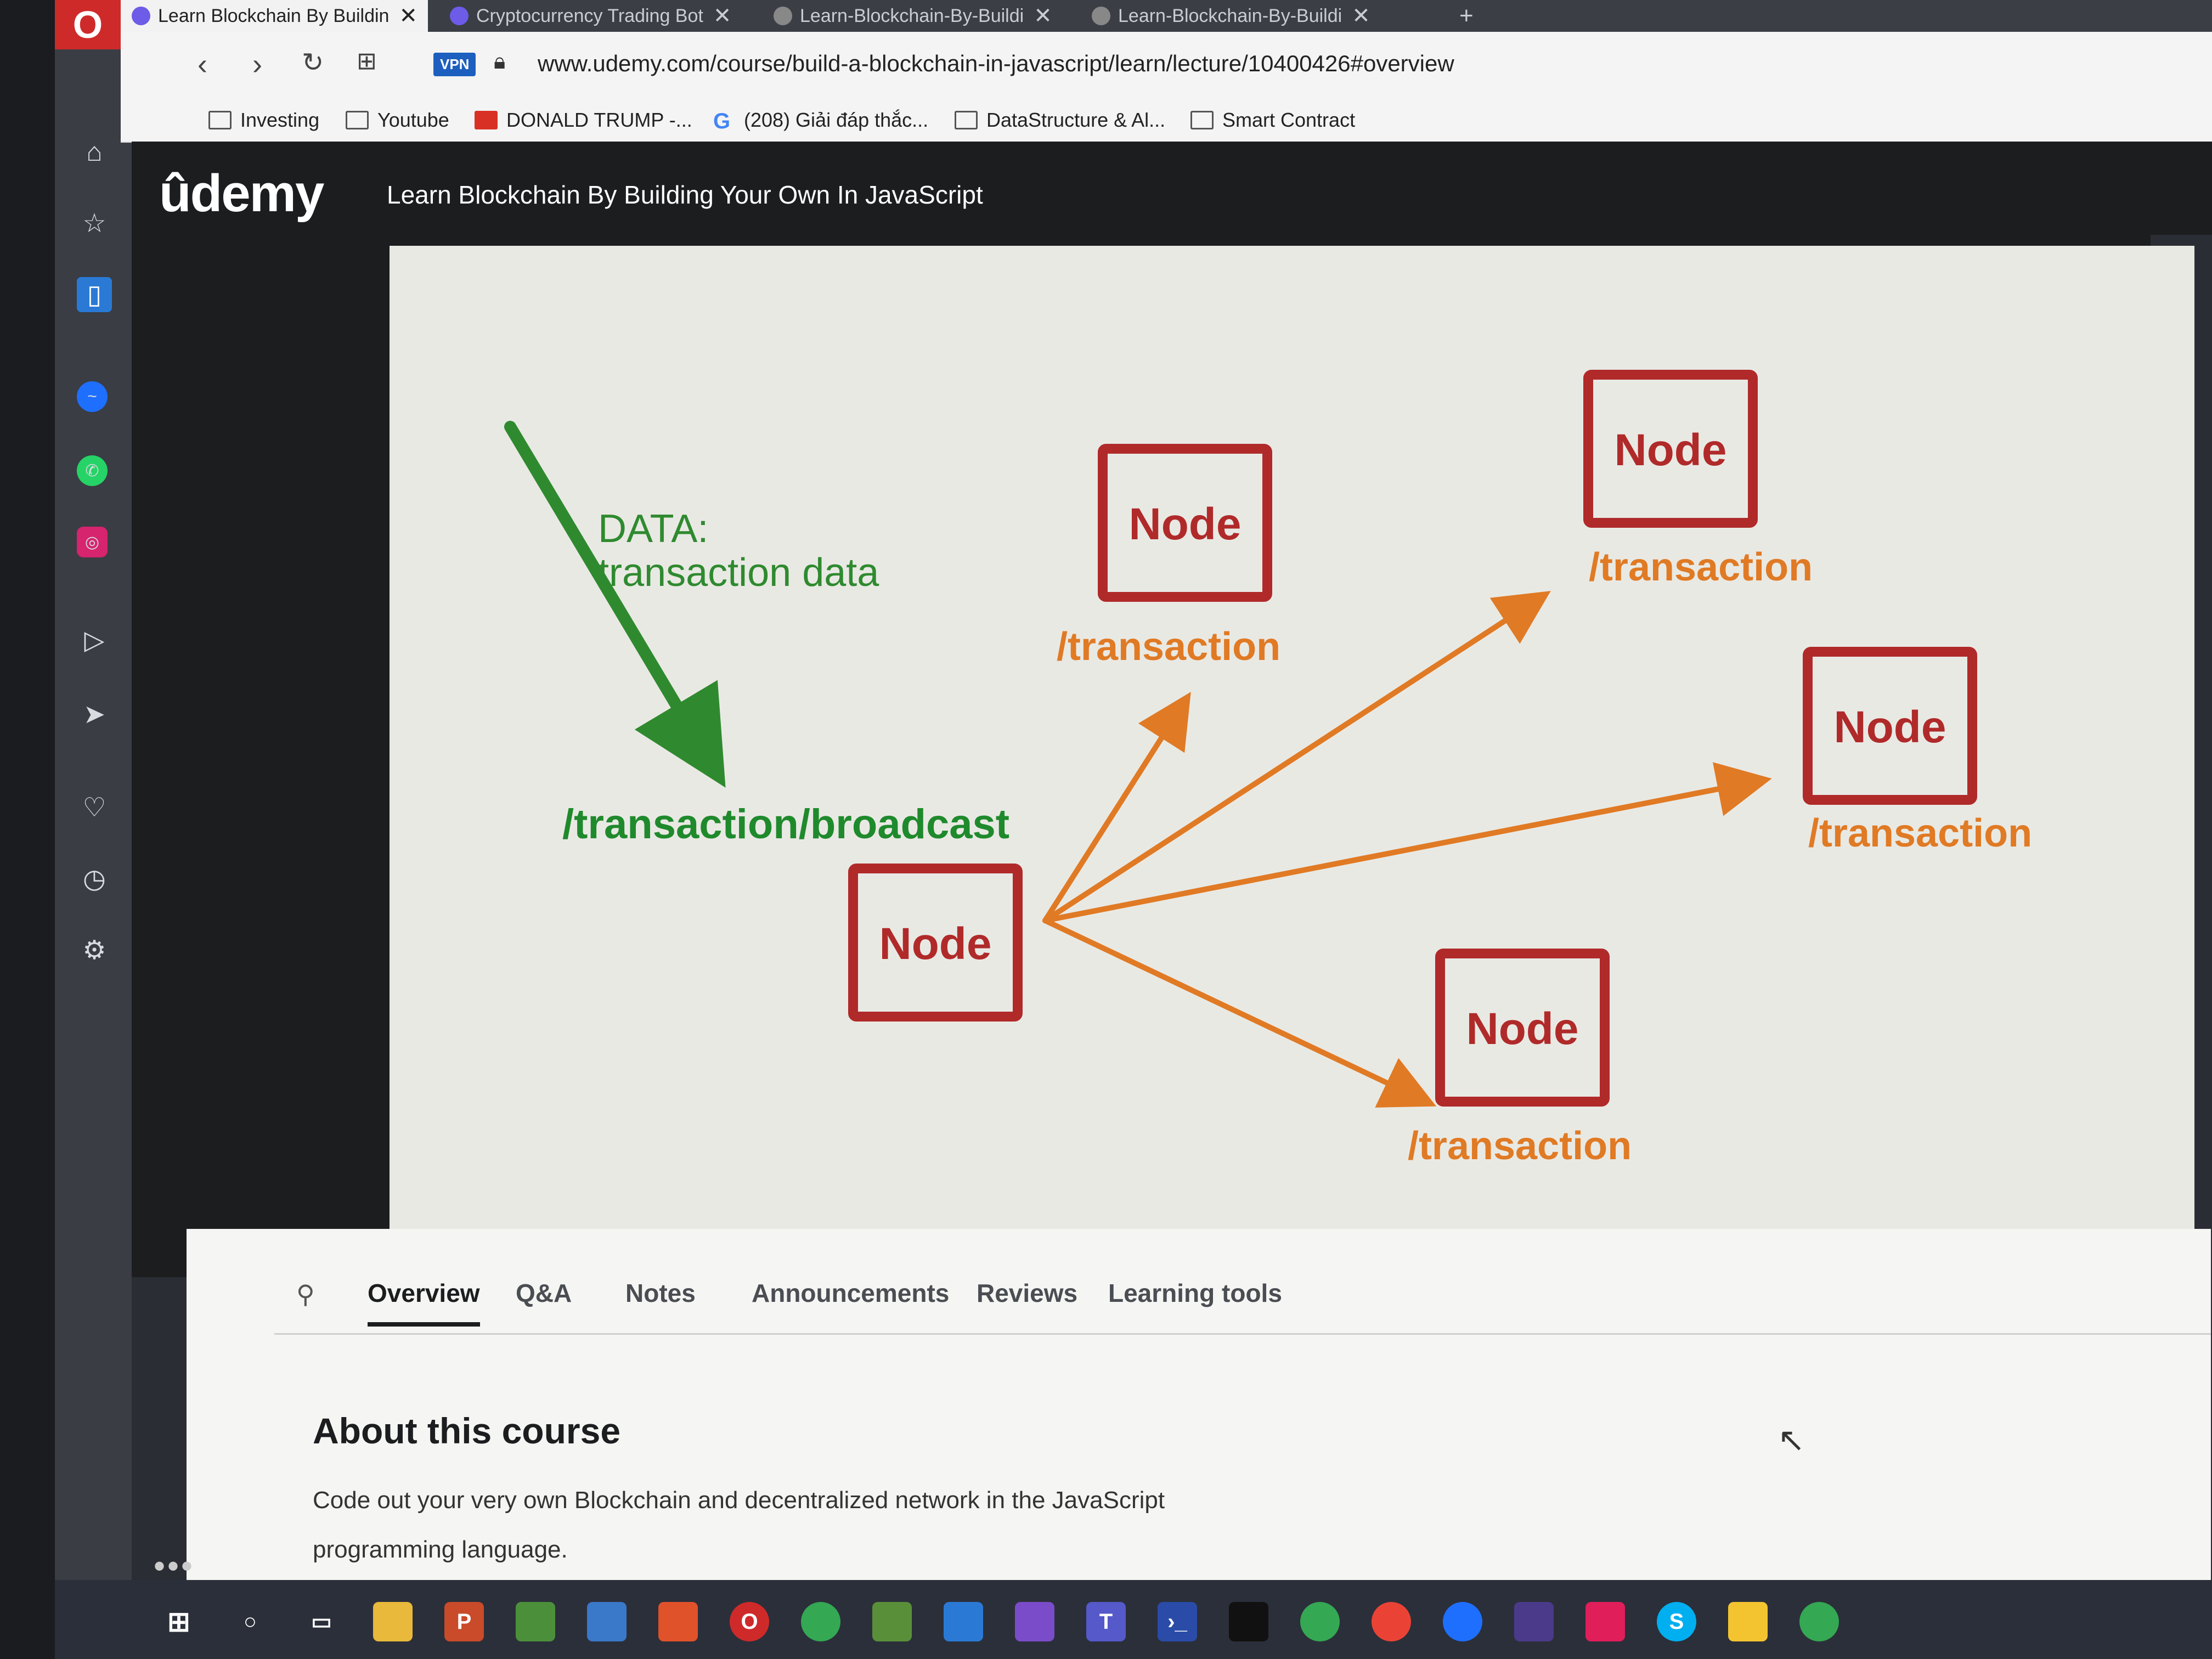 The width and height of the screenshot is (2212, 1659). What do you see at coordinates (263, 120) in the screenshot?
I see `bookmark-investing: Investing` at bounding box center [263, 120].